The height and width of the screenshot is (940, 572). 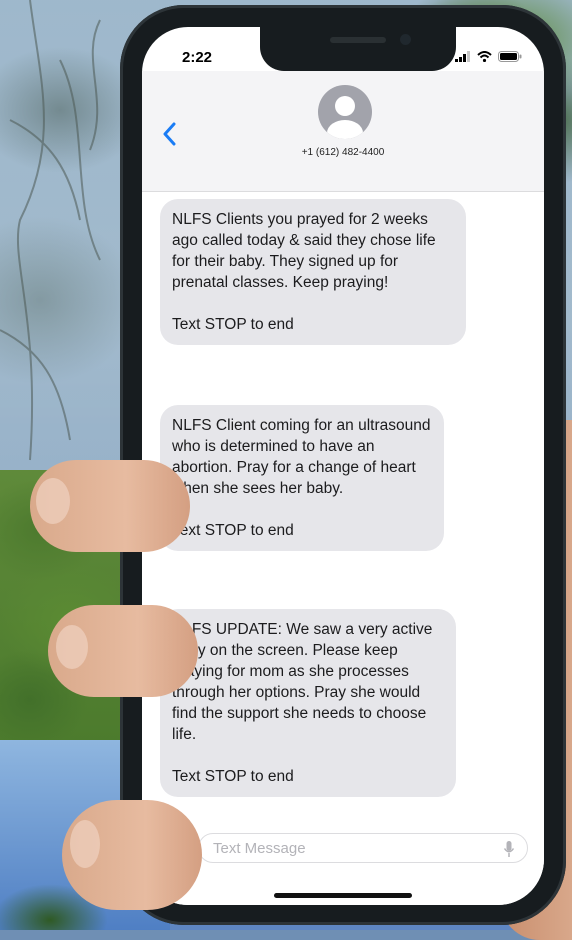 What do you see at coordinates (358, 49) in the screenshot?
I see `notch` at bounding box center [358, 49].